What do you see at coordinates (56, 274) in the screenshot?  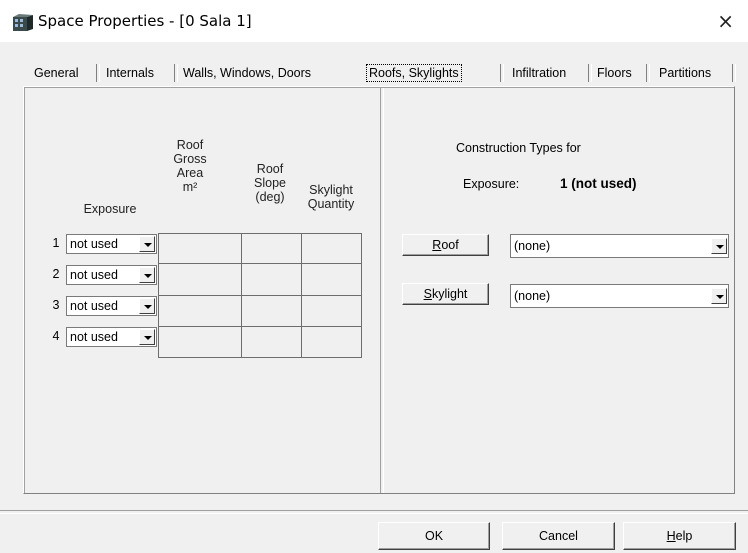 I see `row-number: 2` at bounding box center [56, 274].